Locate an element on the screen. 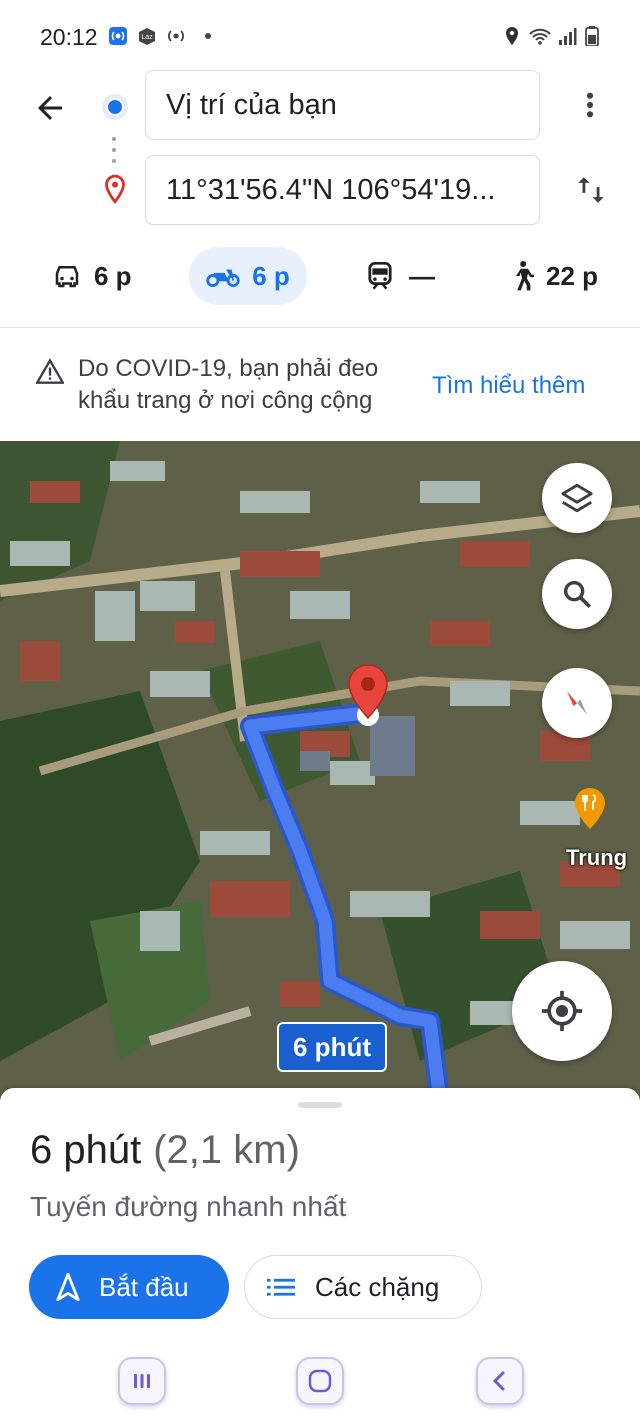 This screenshot has width=640, height=1422. my-location-button is located at coordinates (562, 1011).